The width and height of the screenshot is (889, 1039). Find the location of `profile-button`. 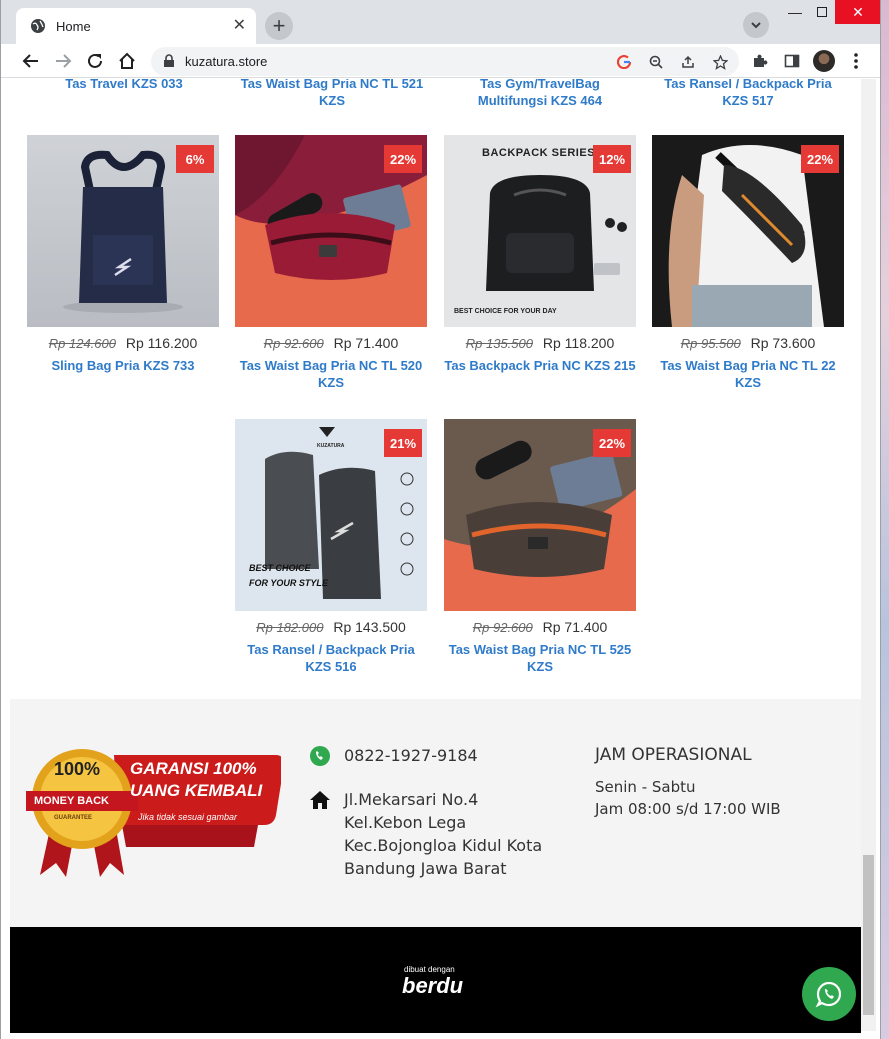

profile-button is located at coordinates (824, 61).